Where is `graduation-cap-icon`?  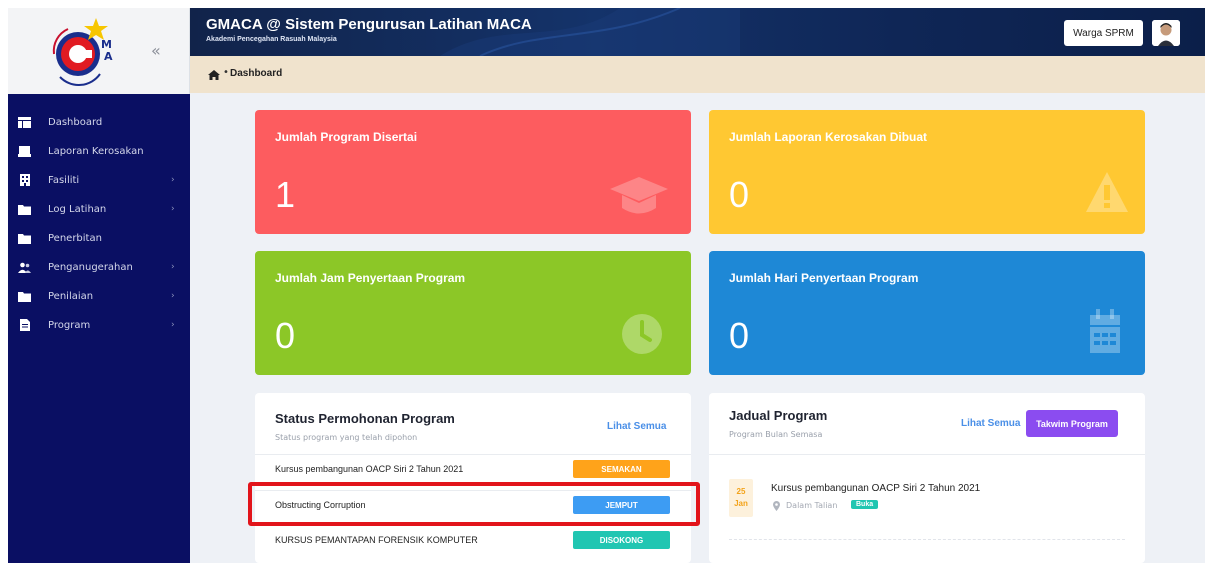 graduation-cap-icon is located at coordinates (639, 195).